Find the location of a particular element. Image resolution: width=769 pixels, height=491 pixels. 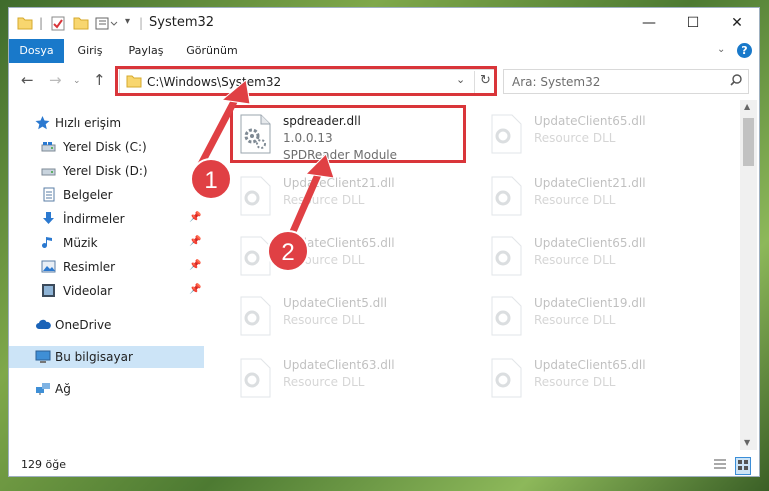

scroll-thumb is located at coordinates (748, 142).